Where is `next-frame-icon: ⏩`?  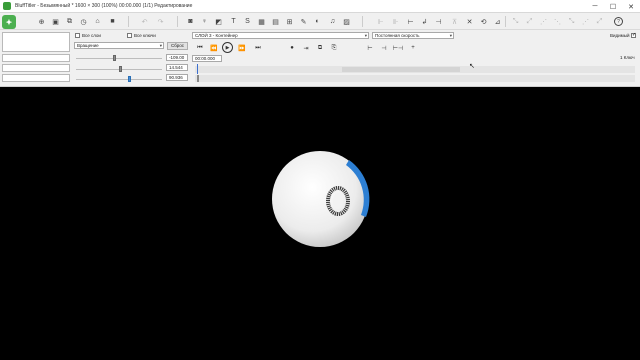
next-frame-icon: ⏩ is located at coordinates (242, 48).